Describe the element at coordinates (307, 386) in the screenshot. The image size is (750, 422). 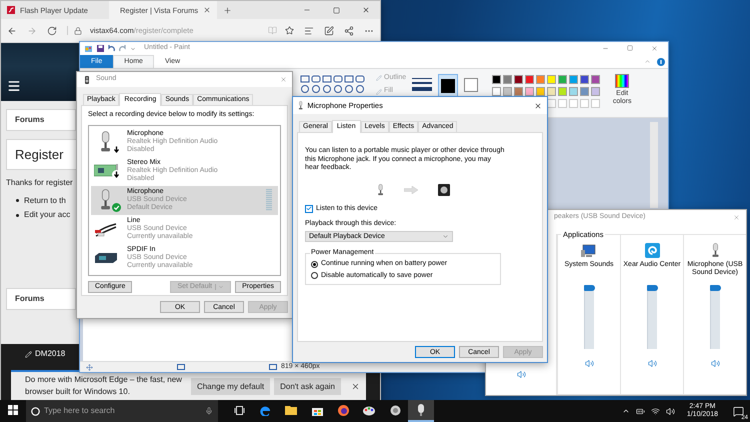
I see `notification-button: Don't ask again` at that location.